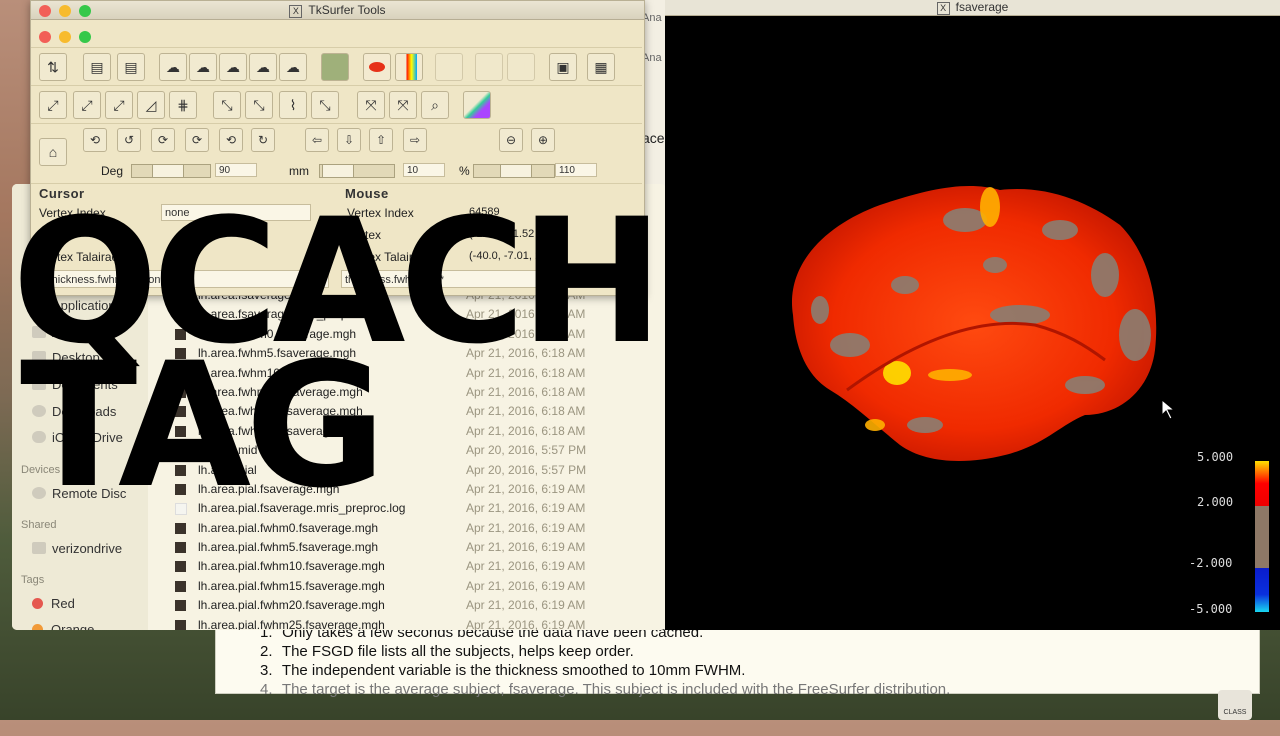 Image resolution: width=1280 pixels, height=736 pixels. I want to click on pan-down-icon: ⇩, so click(349, 140).